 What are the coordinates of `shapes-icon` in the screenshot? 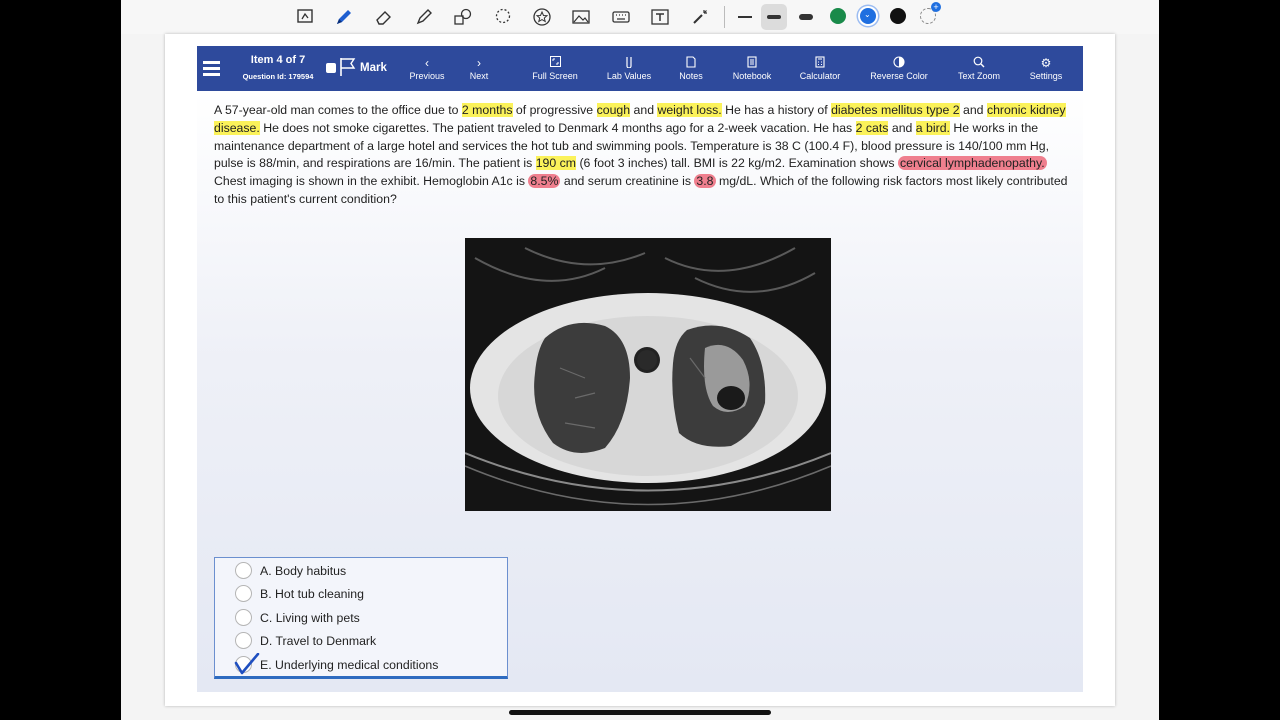 It's located at (463, 17).